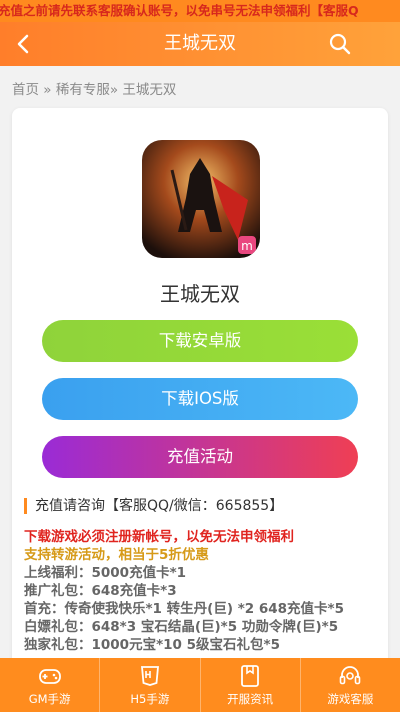 The image size is (400, 712). Describe the element at coordinates (247, 246) in the screenshot. I see `svg-text: m` at that location.